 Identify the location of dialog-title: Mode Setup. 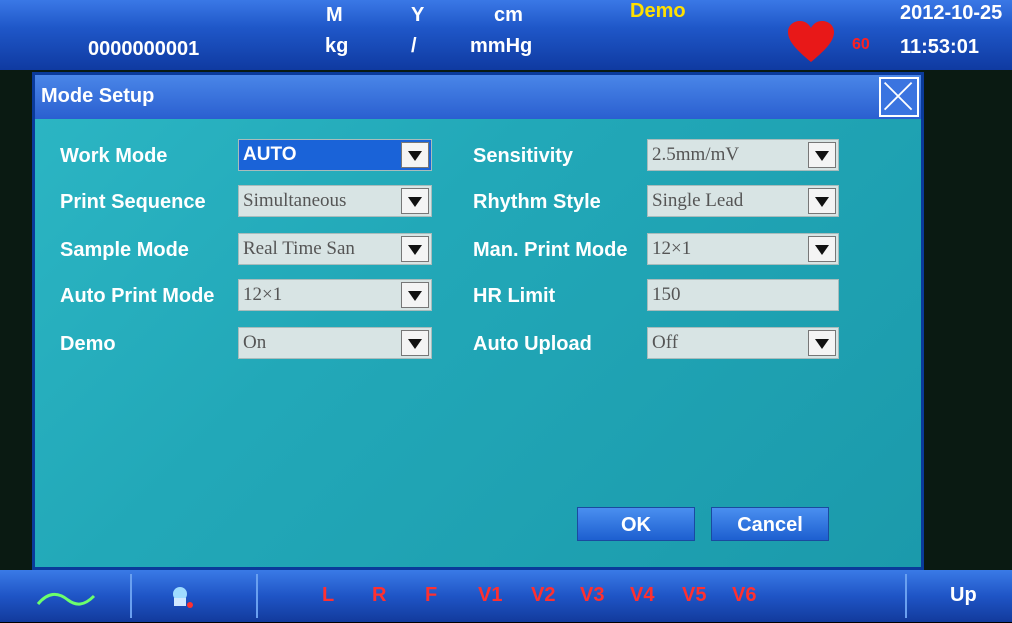
(98, 96).